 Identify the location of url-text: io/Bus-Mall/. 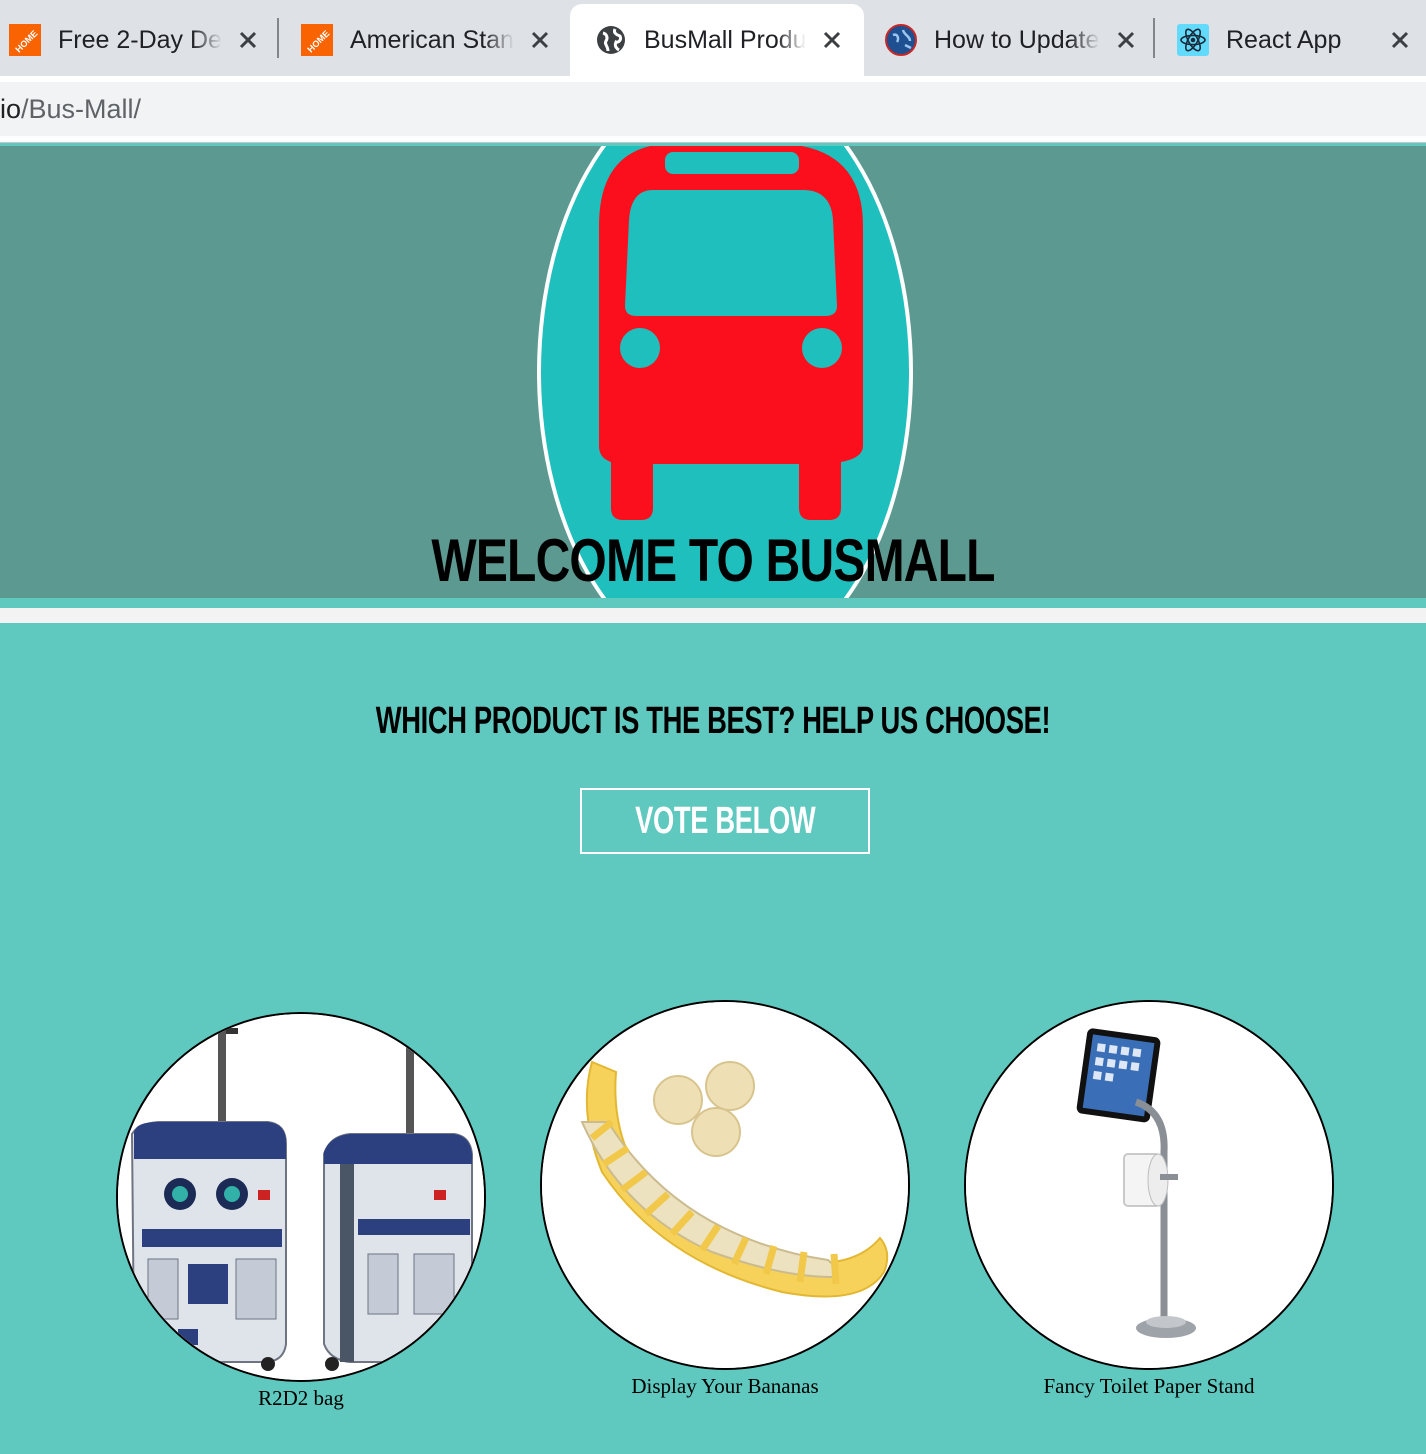
(70, 109).